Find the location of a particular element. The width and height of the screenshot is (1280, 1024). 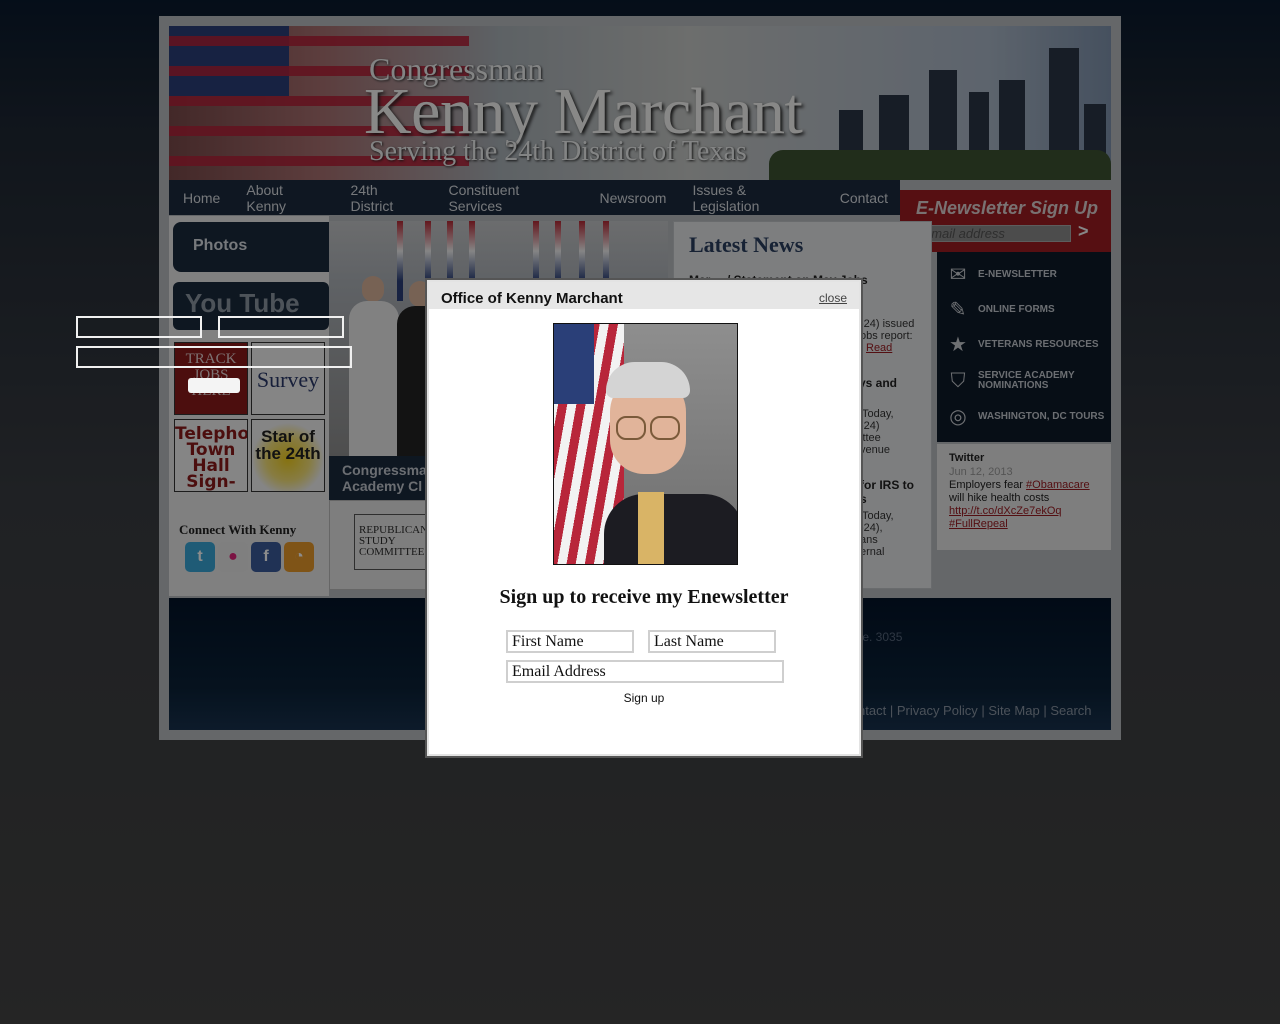

modal-header: Office of Kenny Marchant close is located at coordinates (644, 295).